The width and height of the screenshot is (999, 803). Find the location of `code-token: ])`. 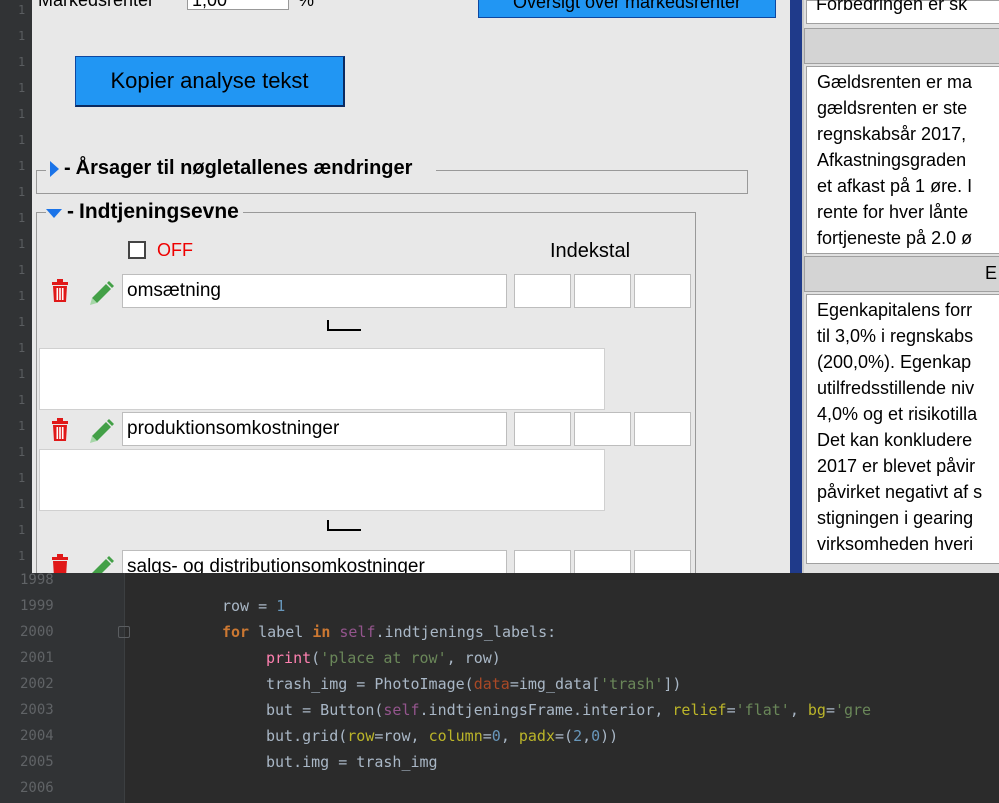

code-token: ]) is located at coordinates (672, 684).